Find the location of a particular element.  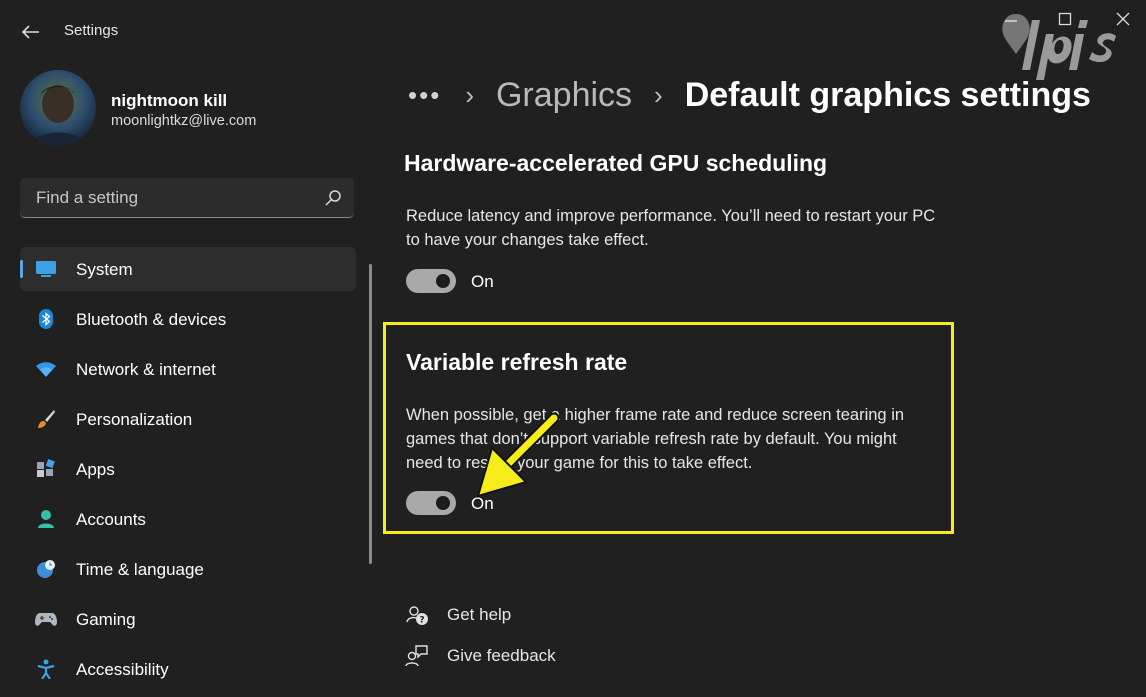

search-box is located at coordinates (187, 198).